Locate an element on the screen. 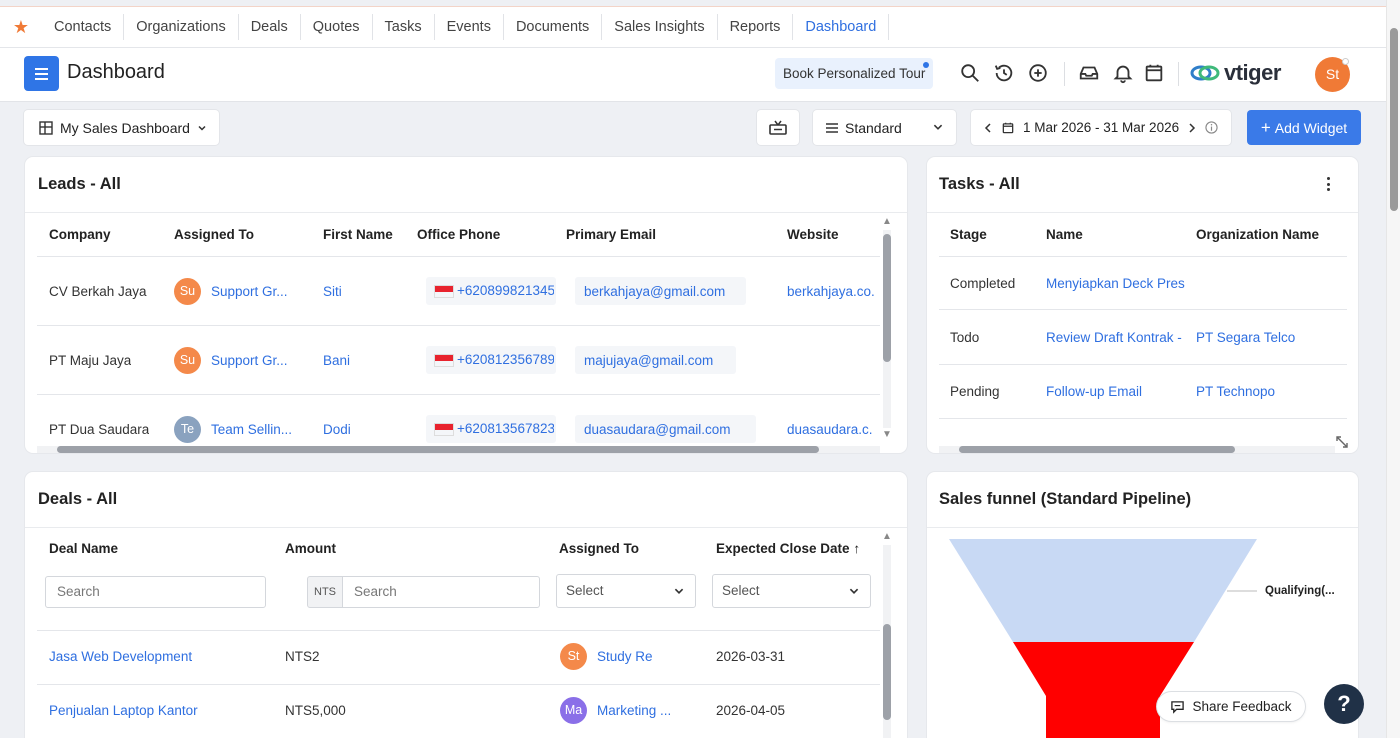 The image size is (1400, 738). funnel-stage-qualifying is located at coordinates (1103, 590).